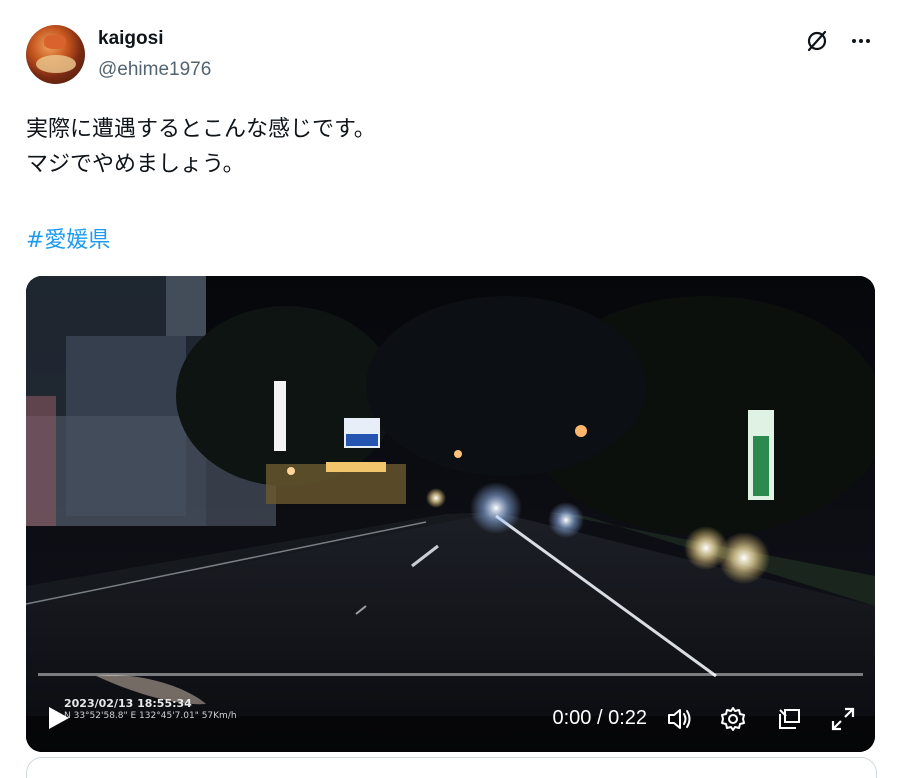 Image resolution: width=900 pixels, height=778 pixels. What do you see at coordinates (55, 54) in the screenshot?
I see `avatar` at bounding box center [55, 54].